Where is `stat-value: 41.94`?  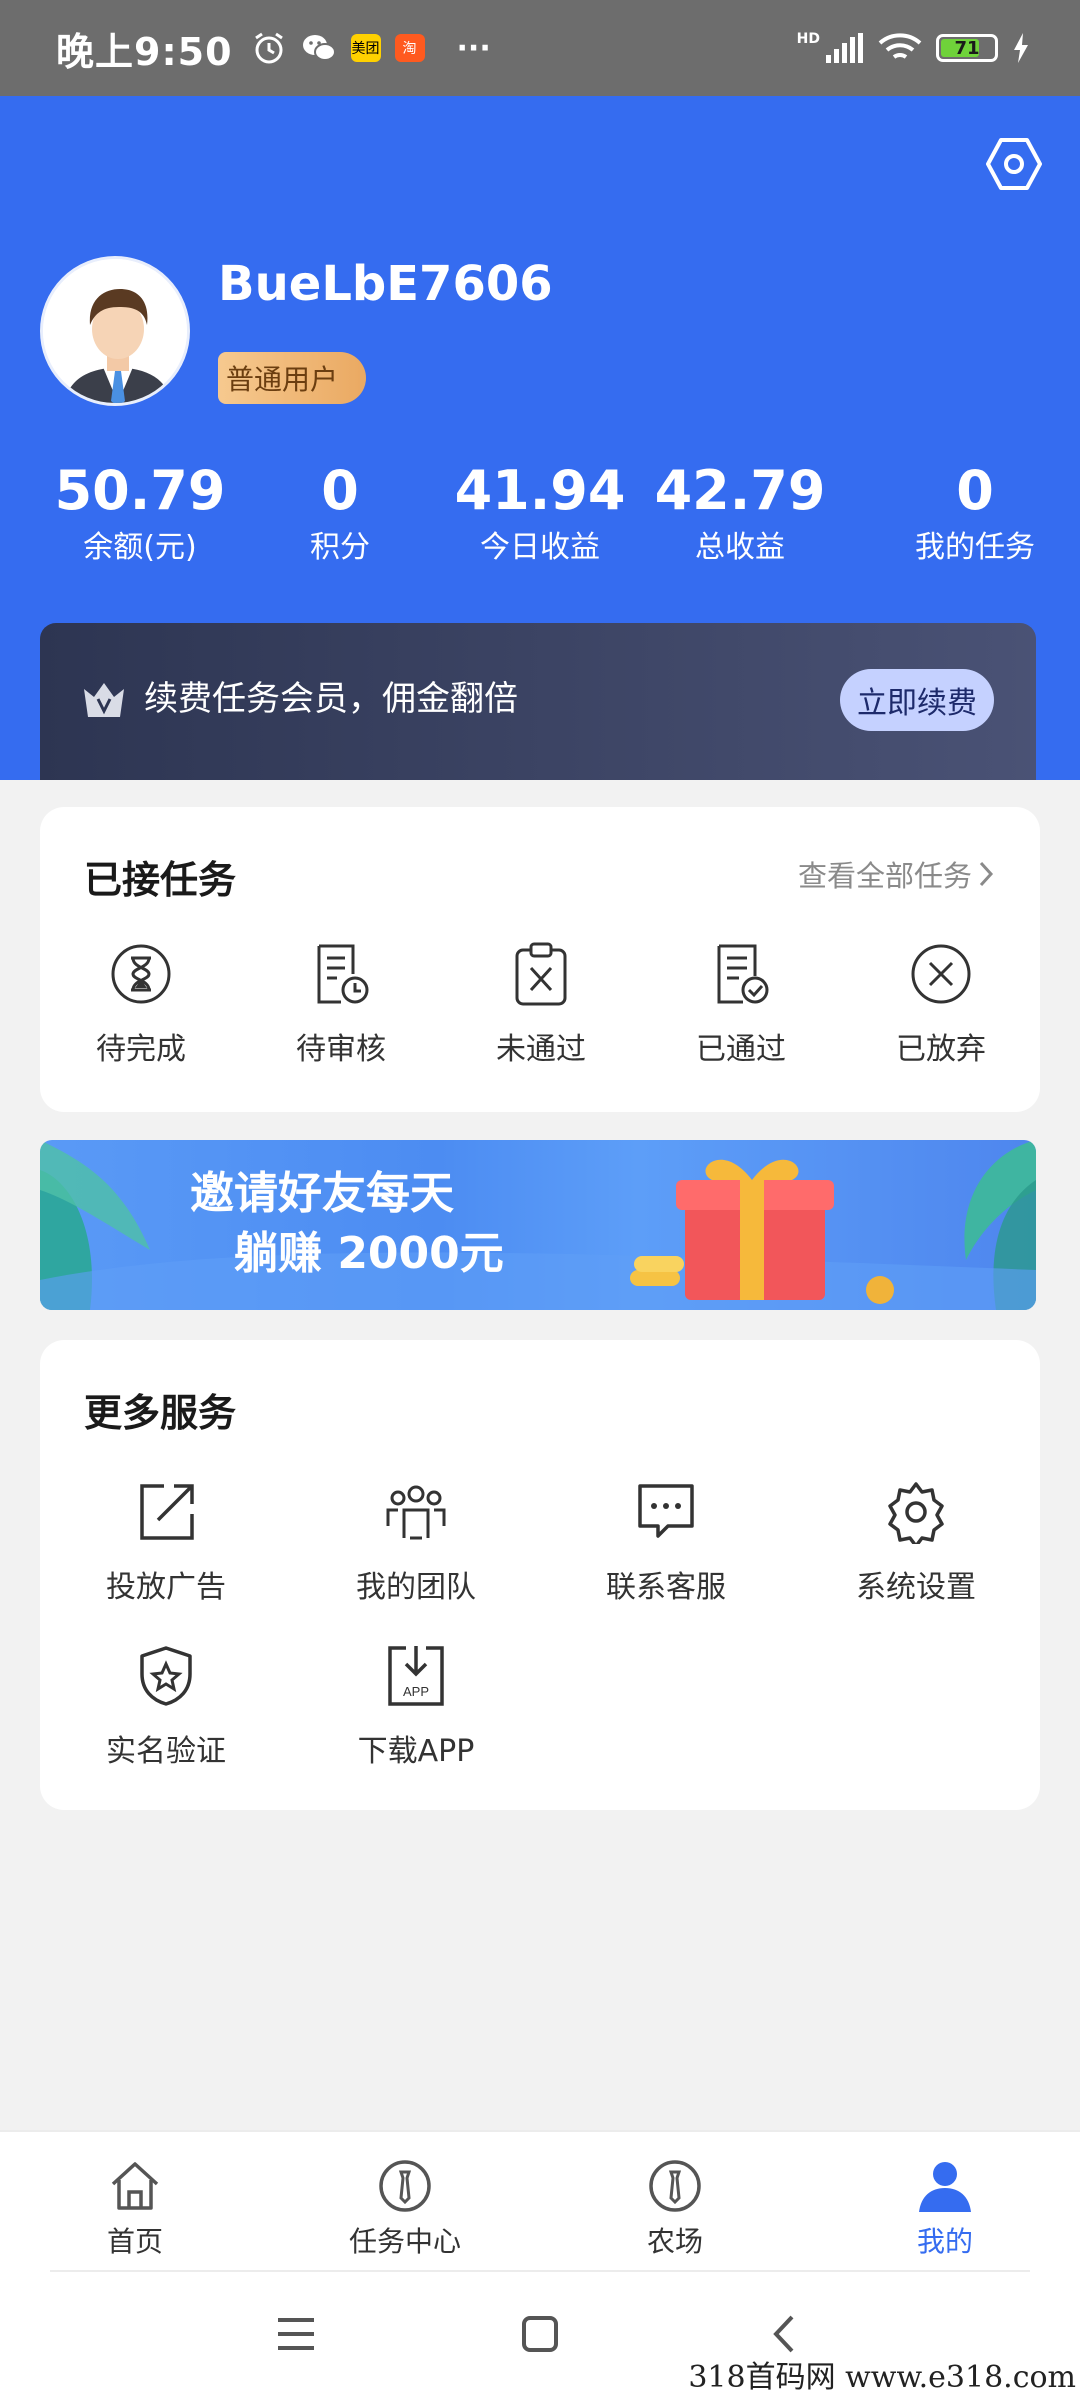 stat-value: 41.94 is located at coordinates (540, 490).